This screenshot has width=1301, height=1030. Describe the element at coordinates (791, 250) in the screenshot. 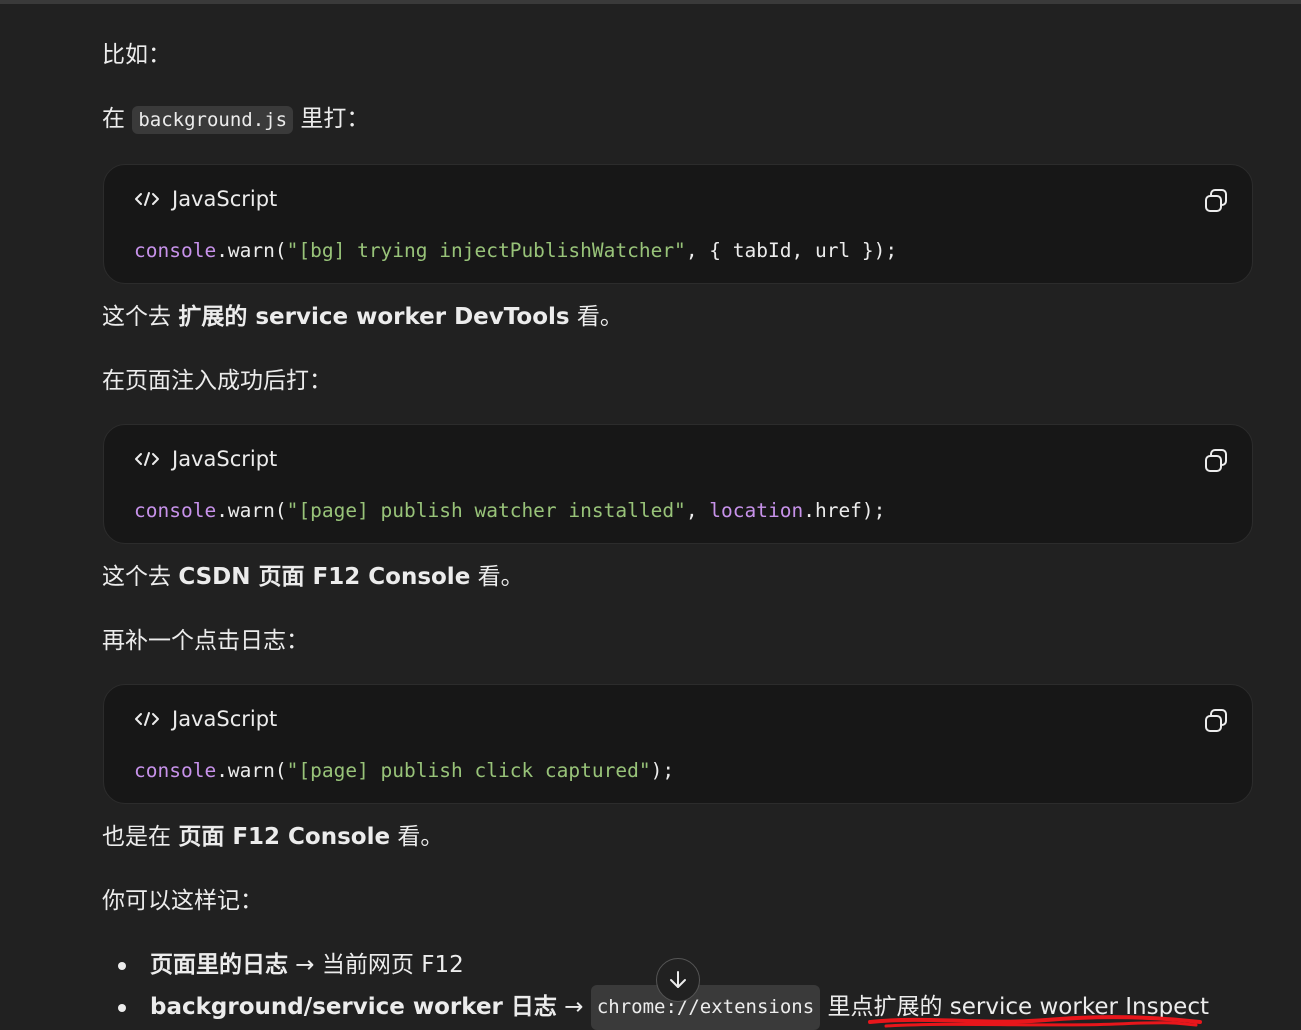

I see `code-token-rest: , { tabId, url });` at that location.